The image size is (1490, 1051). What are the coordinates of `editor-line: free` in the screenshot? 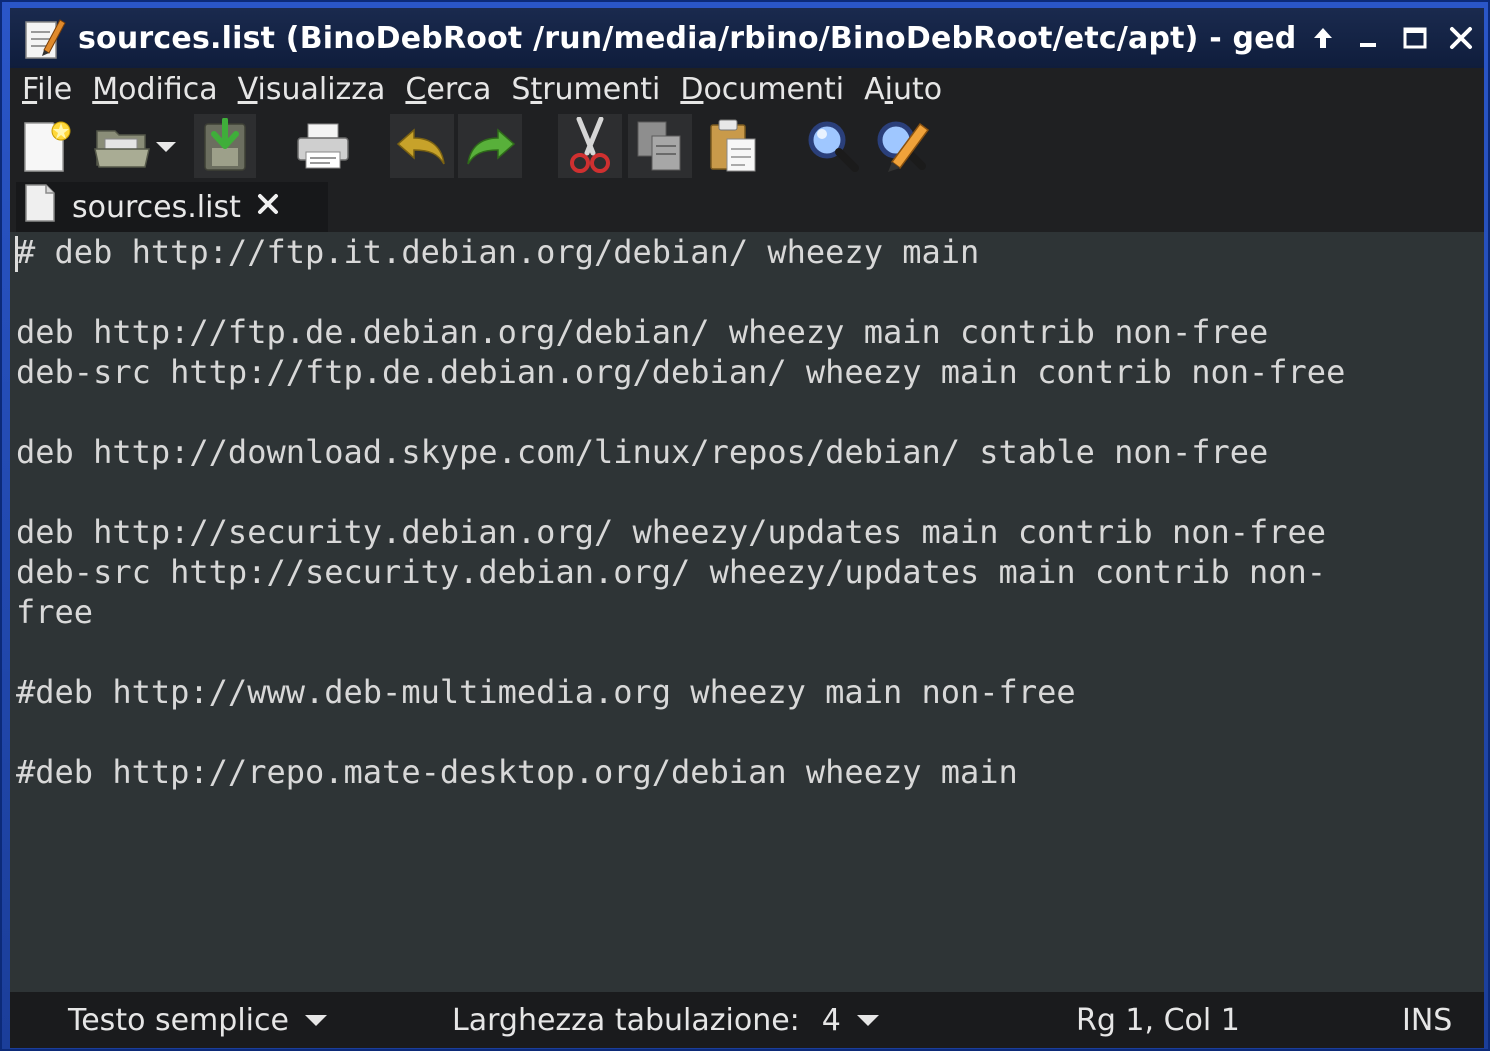 It's located at (55, 612).